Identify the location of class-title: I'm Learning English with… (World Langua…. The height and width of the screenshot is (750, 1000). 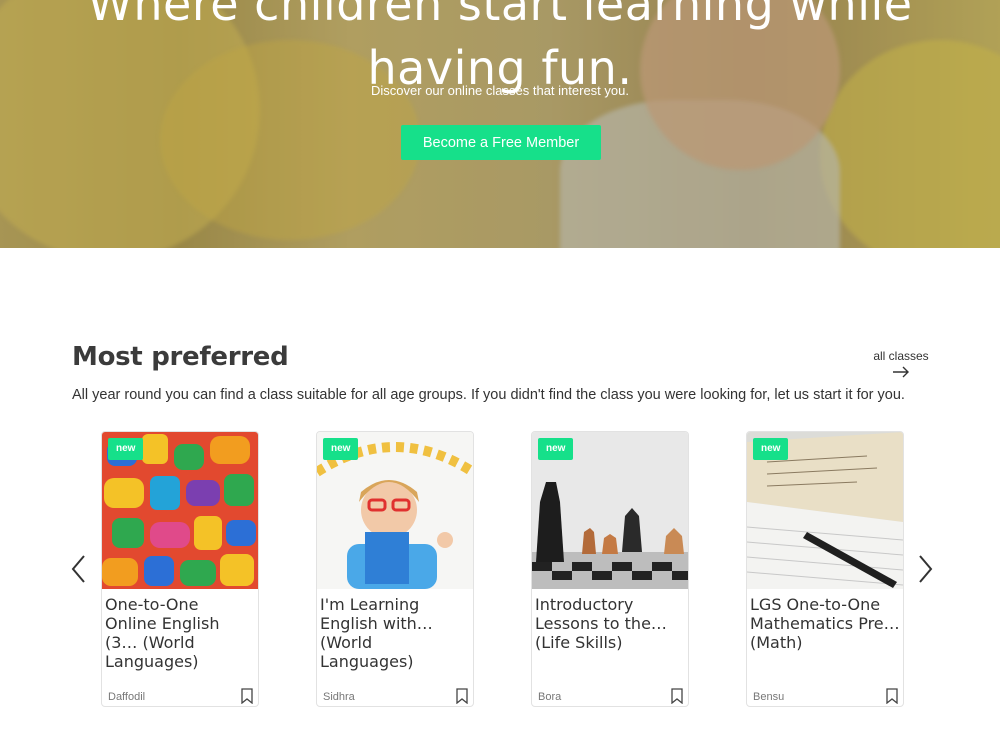
(376, 633).